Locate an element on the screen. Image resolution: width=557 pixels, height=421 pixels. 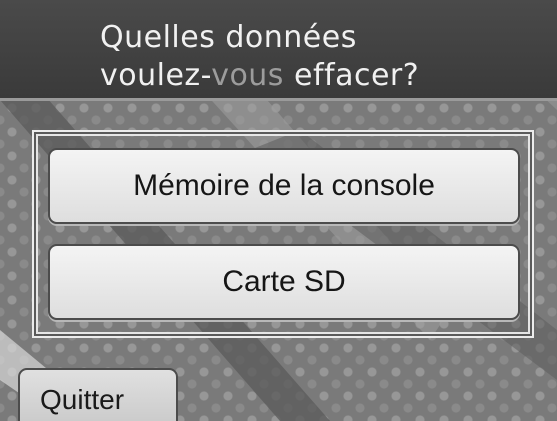
console-memory-label: Mémoire de la console is located at coordinates (284, 185).